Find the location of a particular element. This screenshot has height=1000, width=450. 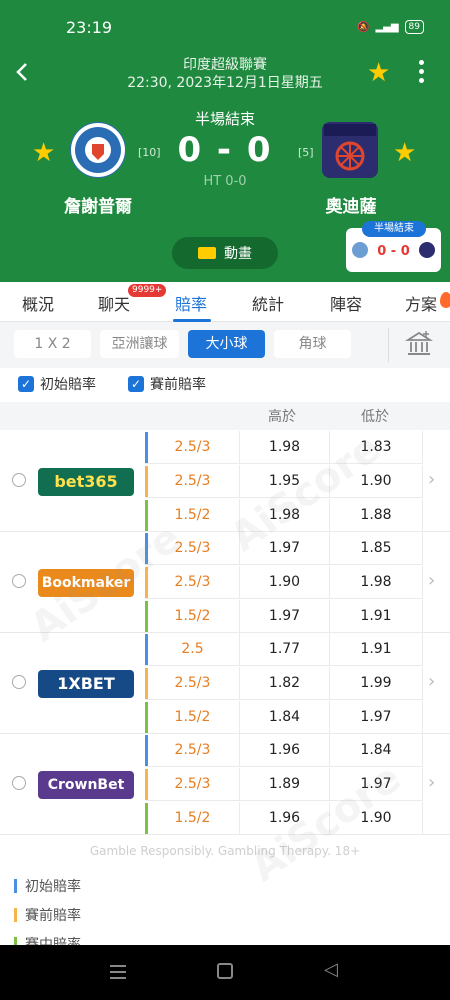

over-odds: 1.77 is located at coordinates (284, 649).